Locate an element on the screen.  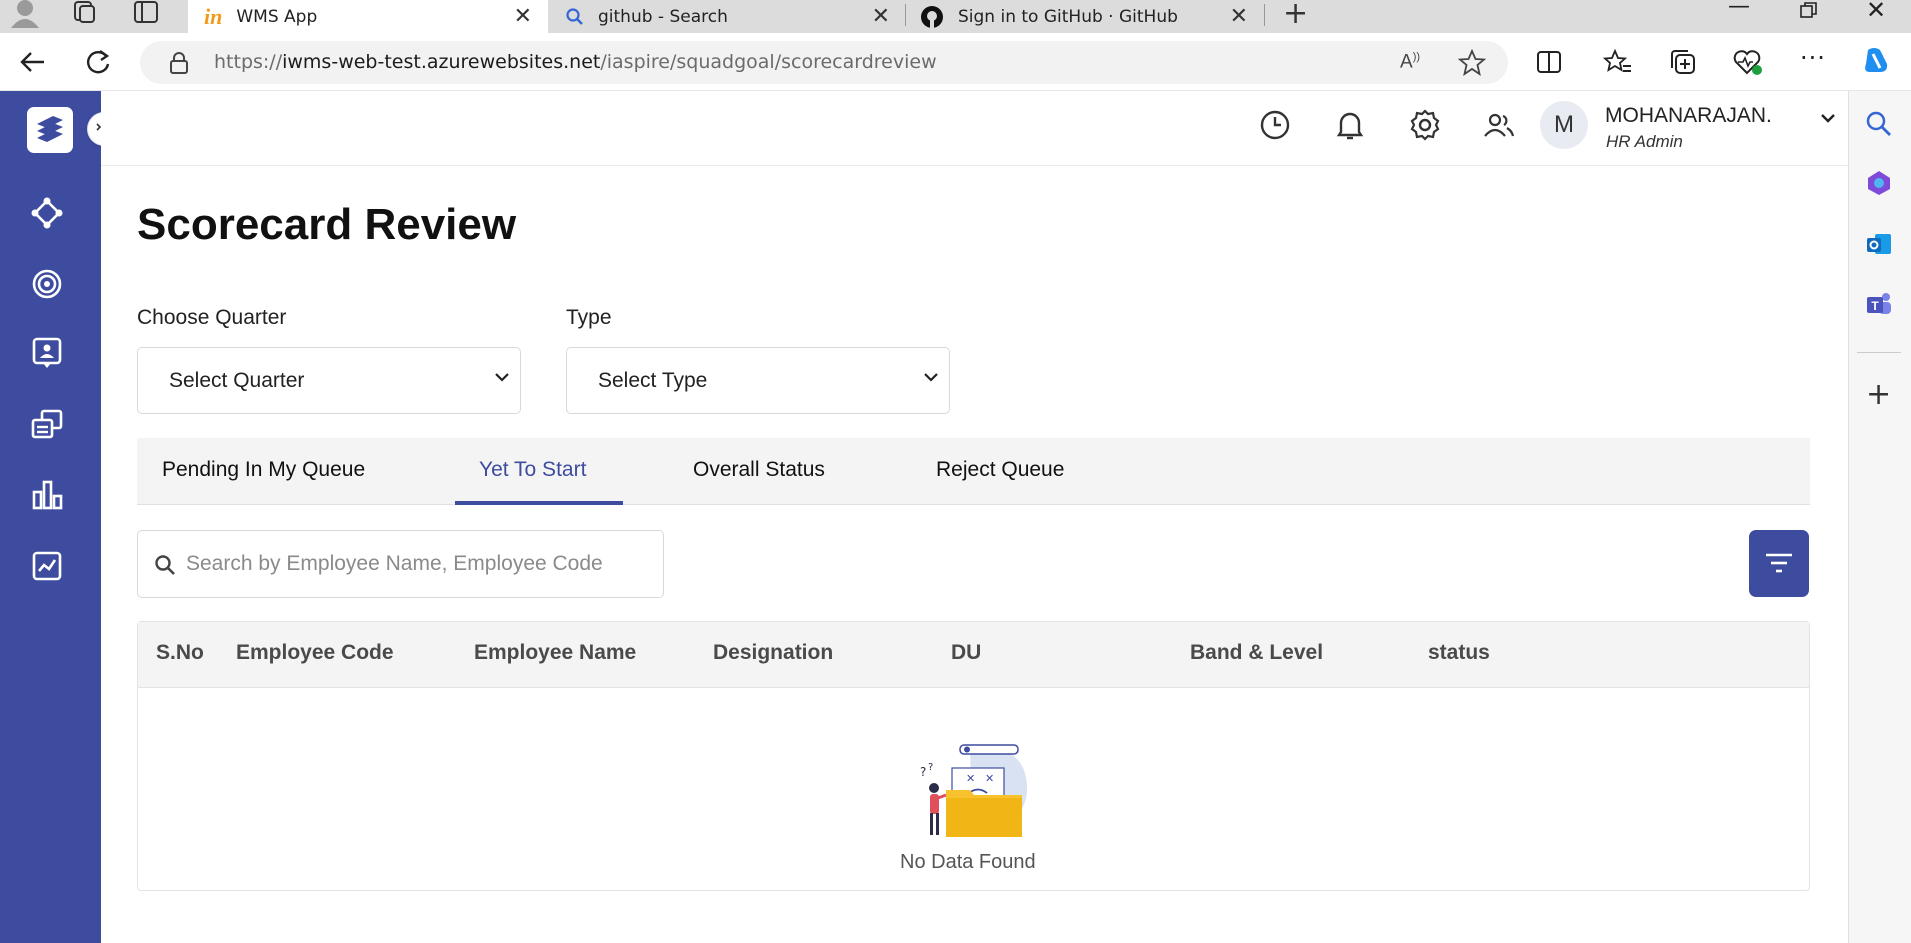
minimize-button: — is located at coordinates (1739, 9).